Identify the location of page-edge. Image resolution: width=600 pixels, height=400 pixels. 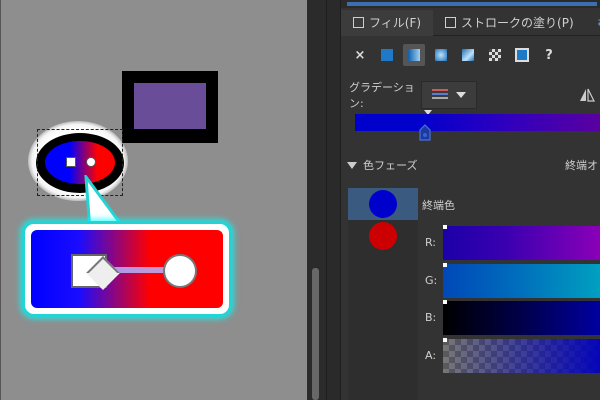
(0, 200).